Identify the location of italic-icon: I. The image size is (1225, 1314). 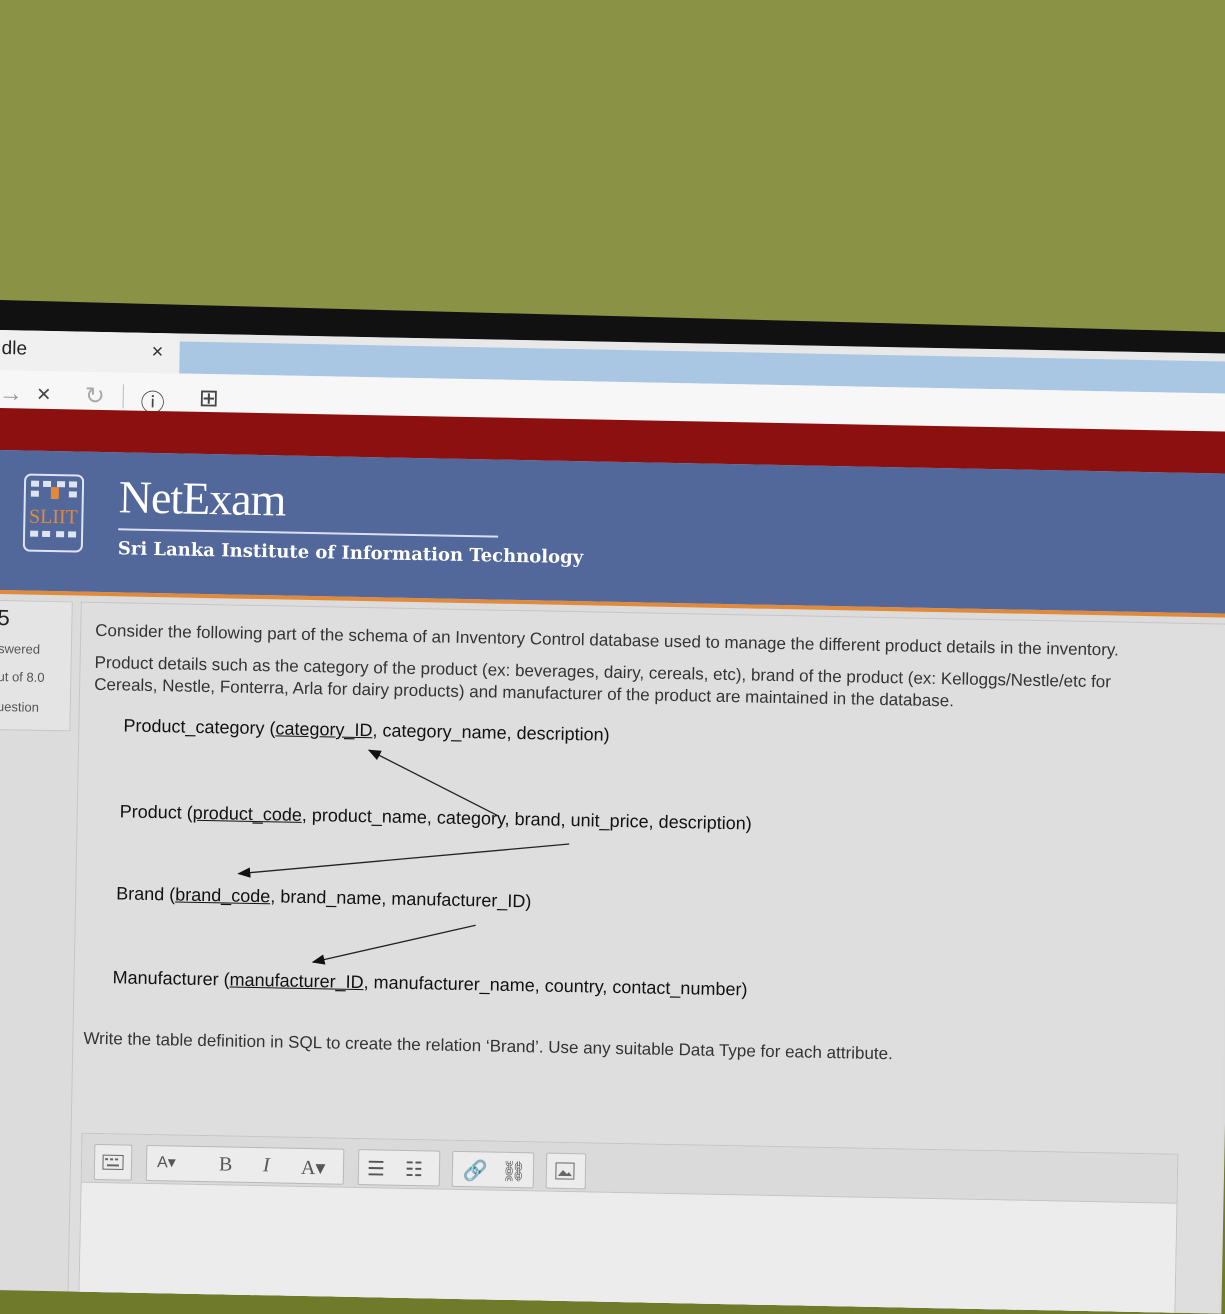
(266, 1165).